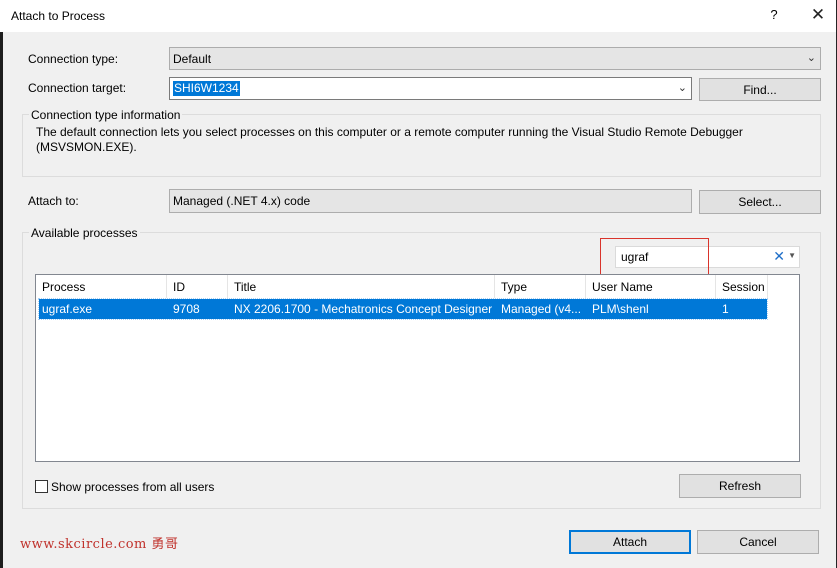  What do you see at coordinates (774, 15) in the screenshot?
I see `help-button: ?` at bounding box center [774, 15].